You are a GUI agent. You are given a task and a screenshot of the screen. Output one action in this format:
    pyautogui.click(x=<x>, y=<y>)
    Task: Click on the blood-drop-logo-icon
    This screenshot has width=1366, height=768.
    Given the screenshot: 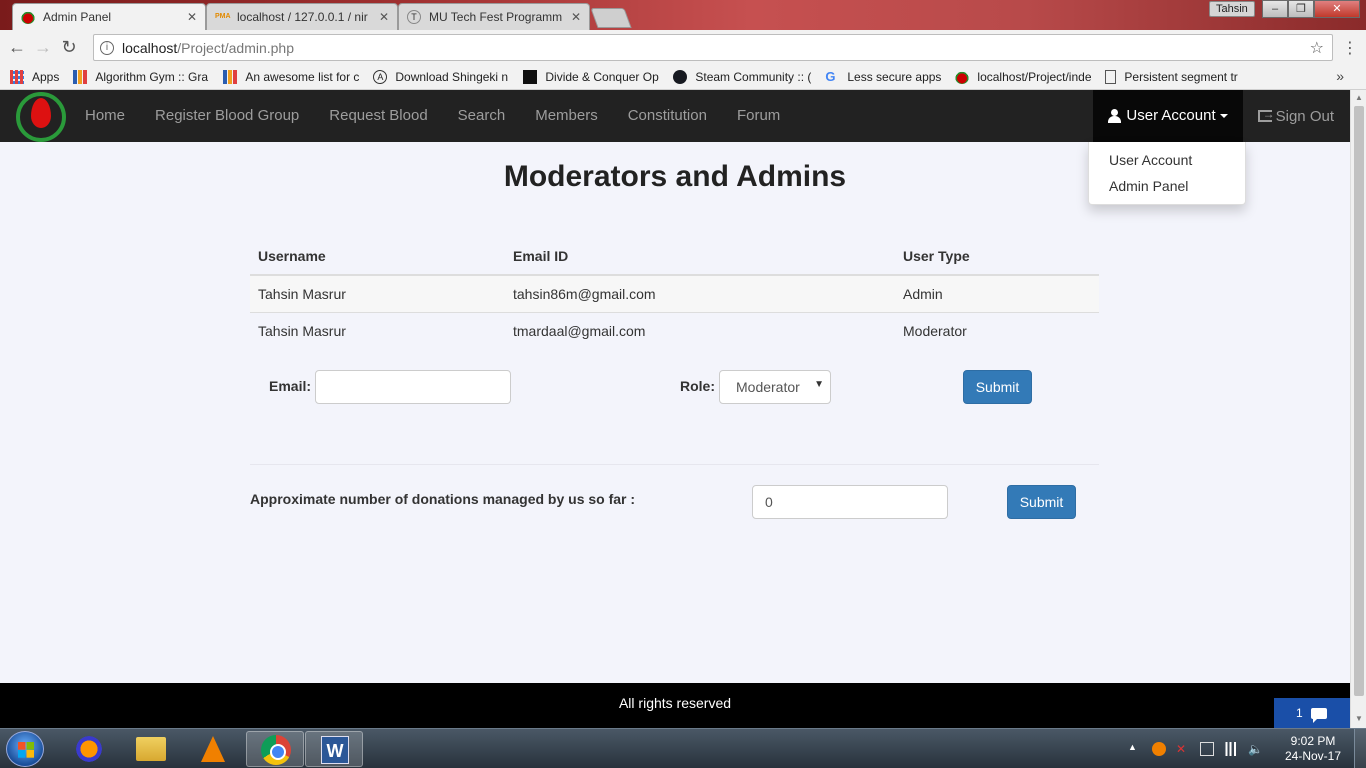 What is the action you would take?
    pyautogui.click(x=41, y=113)
    